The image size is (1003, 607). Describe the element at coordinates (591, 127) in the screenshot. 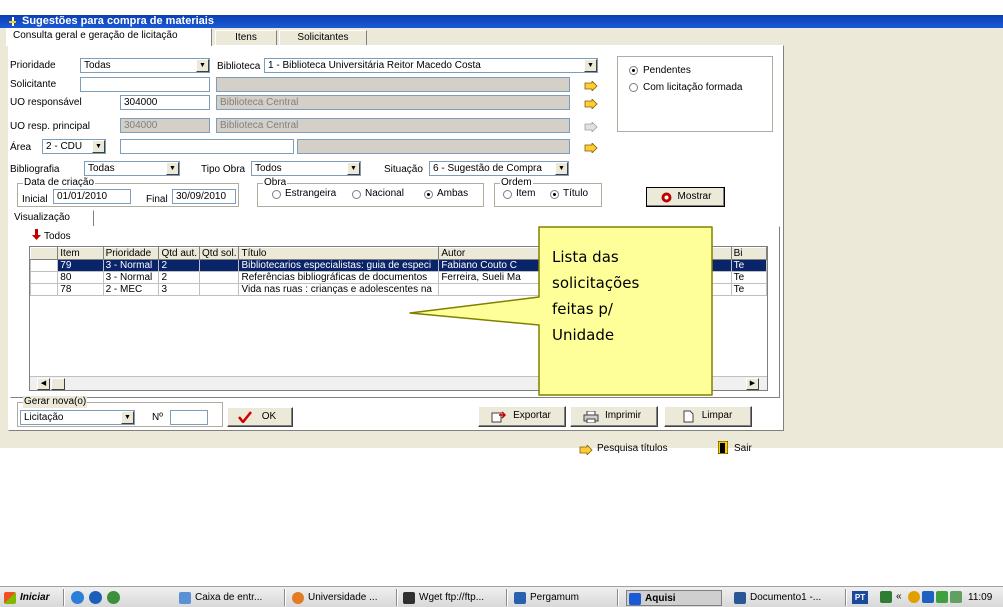

I see `lookup-arrow-icon-disabled` at that location.